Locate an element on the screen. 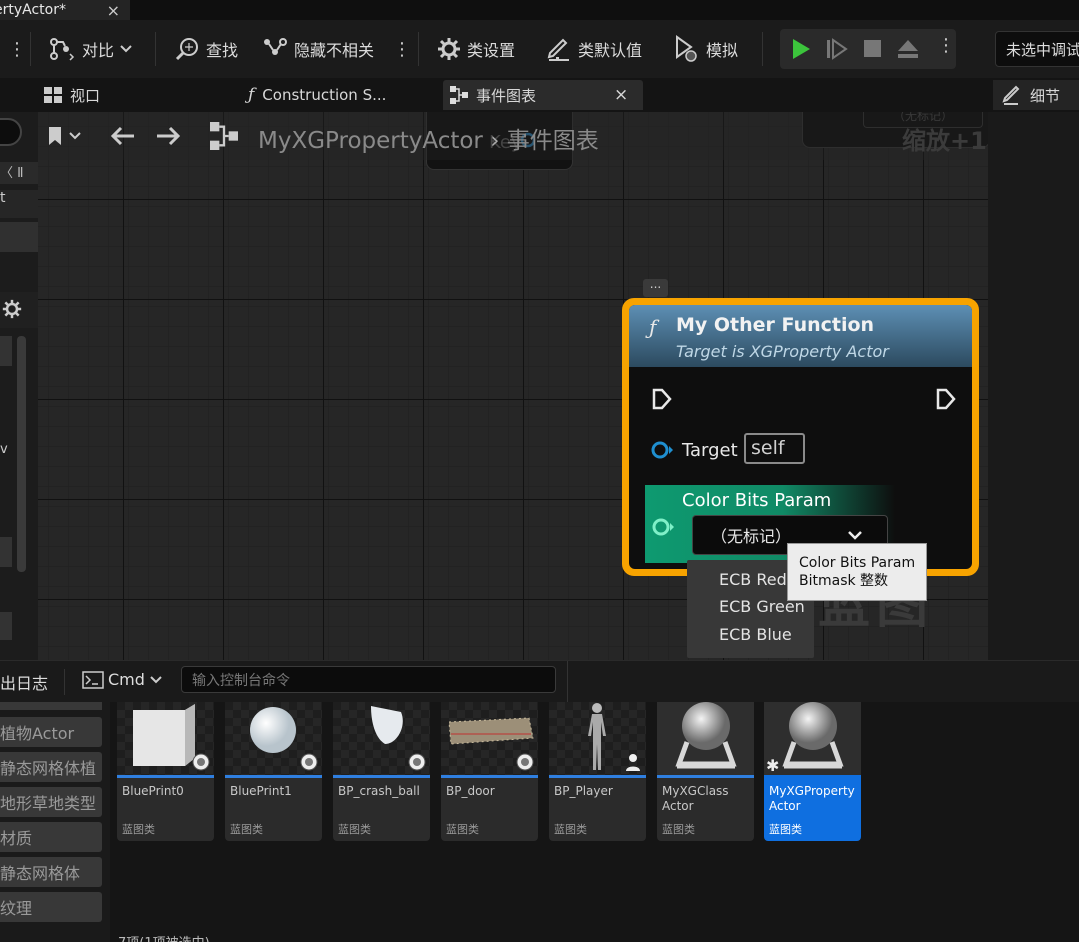 Image resolution: width=1079 pixels, height=942 pixels. debug-object-select: 未选中调试 is located at coordinates (1037, 49).